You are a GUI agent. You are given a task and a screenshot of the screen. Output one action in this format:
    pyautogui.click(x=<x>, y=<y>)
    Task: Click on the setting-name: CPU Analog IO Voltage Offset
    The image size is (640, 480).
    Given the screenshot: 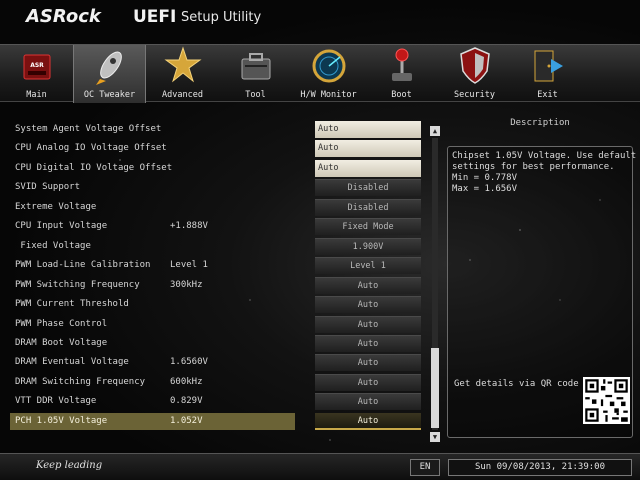 What is the action you would take?
    pyautogui.click(x=91, y=148)
    